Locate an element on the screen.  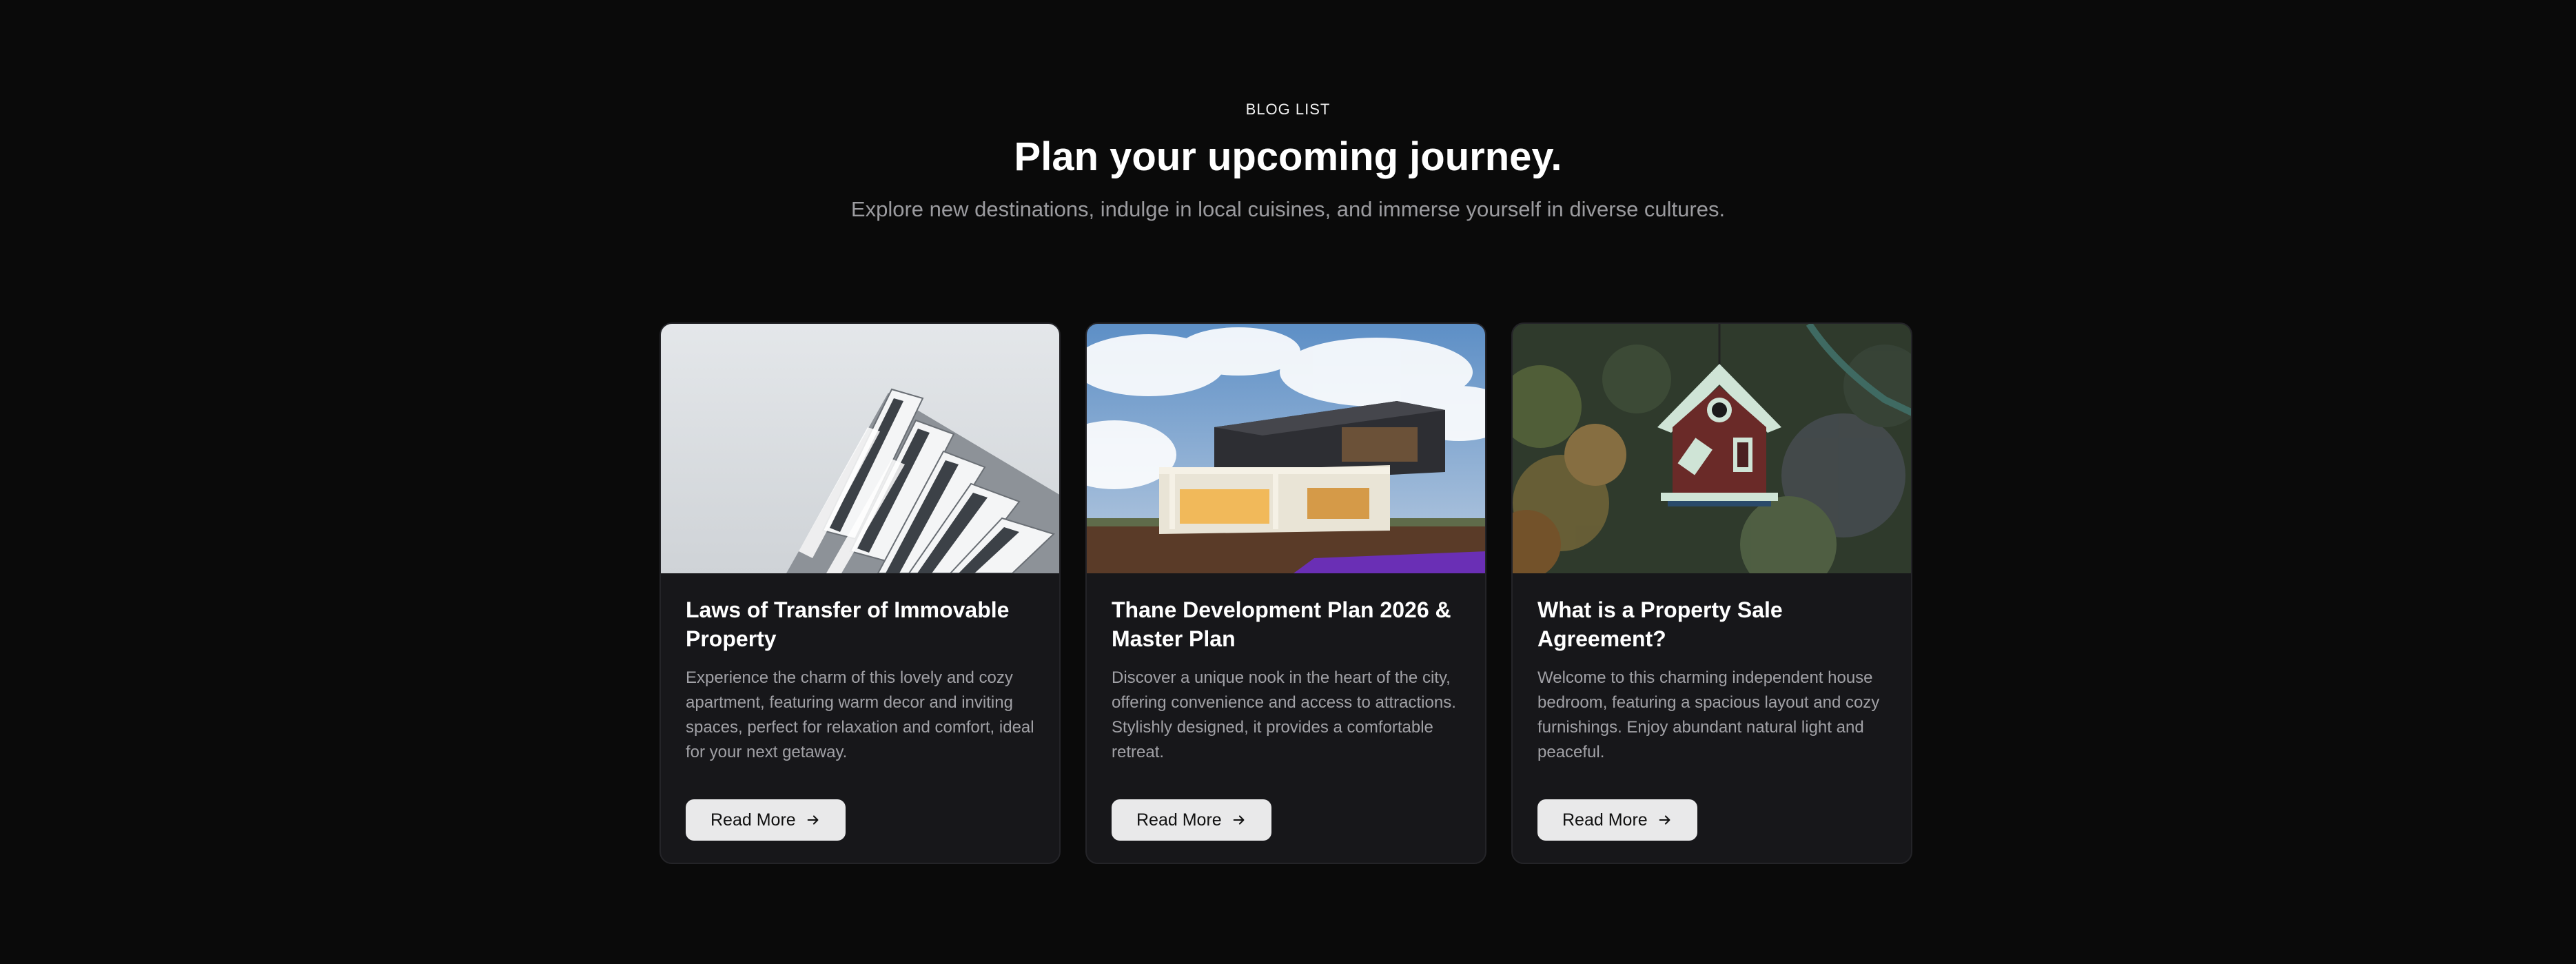
birdhouse-photo is located at coordinates (1712, 448).